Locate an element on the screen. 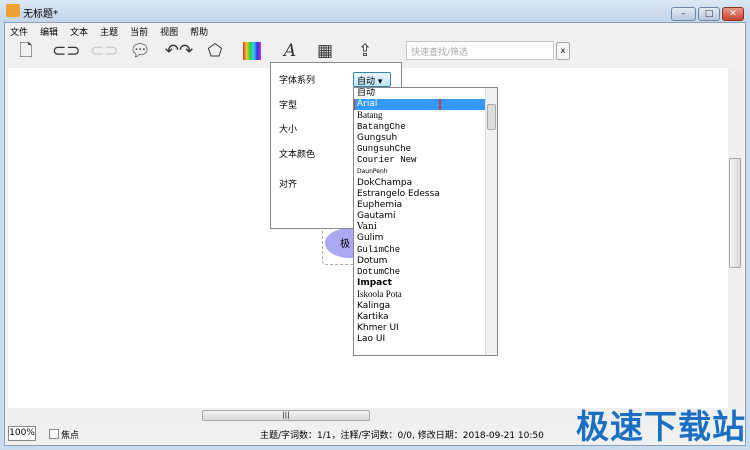 The height and width of the screenshot is (450, 750). export-icon: ⇪ is located at coordinates (365, 51).